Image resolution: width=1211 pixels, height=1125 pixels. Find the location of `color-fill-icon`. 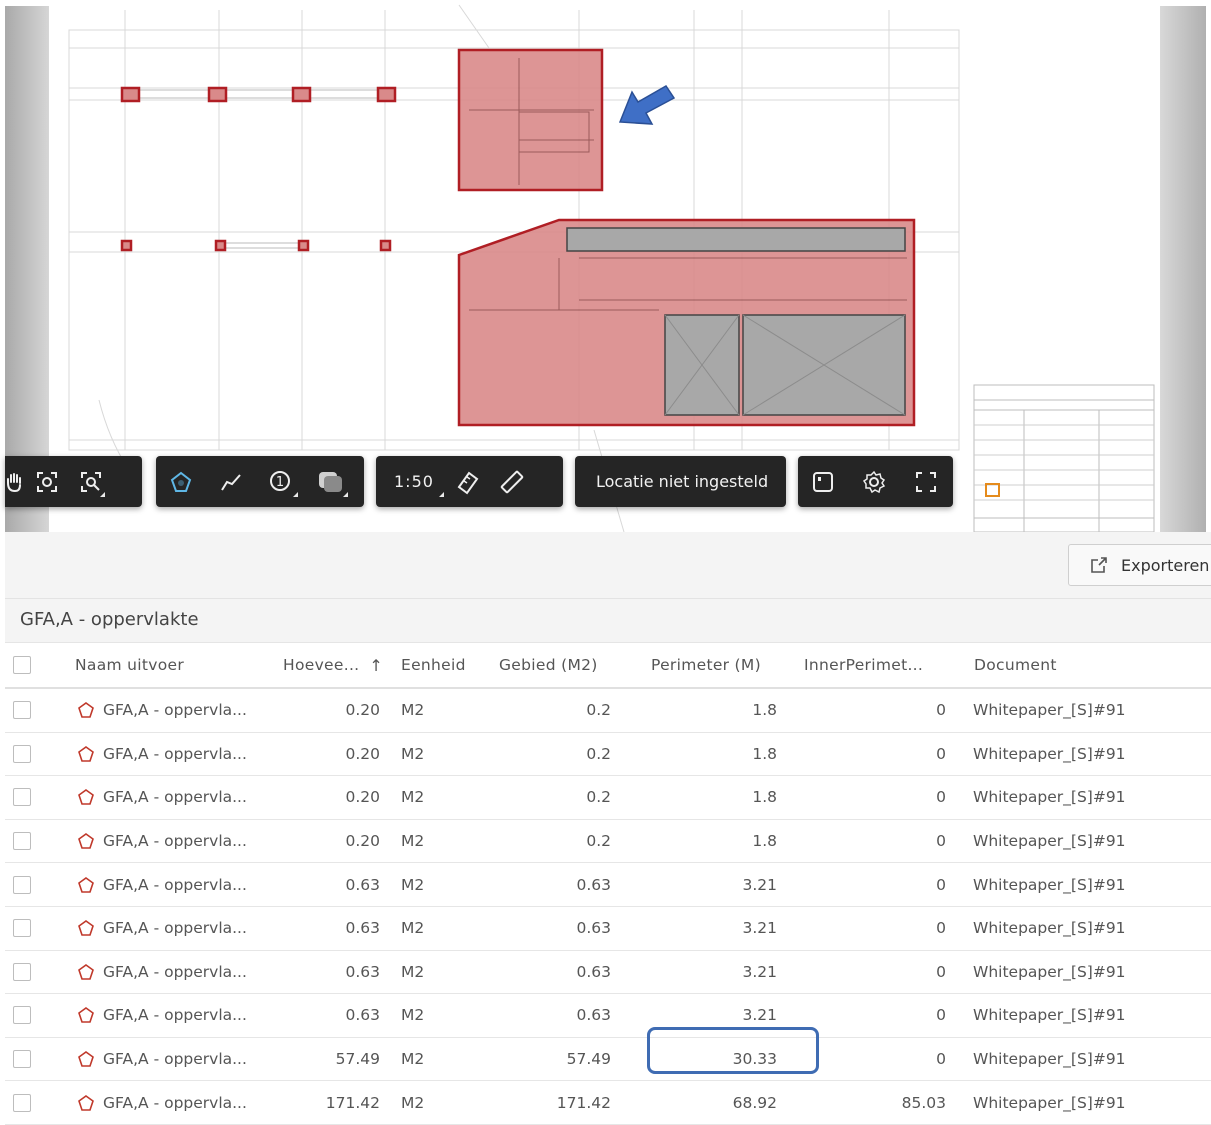

color-fill-icon is located at coordinates (331, 481).